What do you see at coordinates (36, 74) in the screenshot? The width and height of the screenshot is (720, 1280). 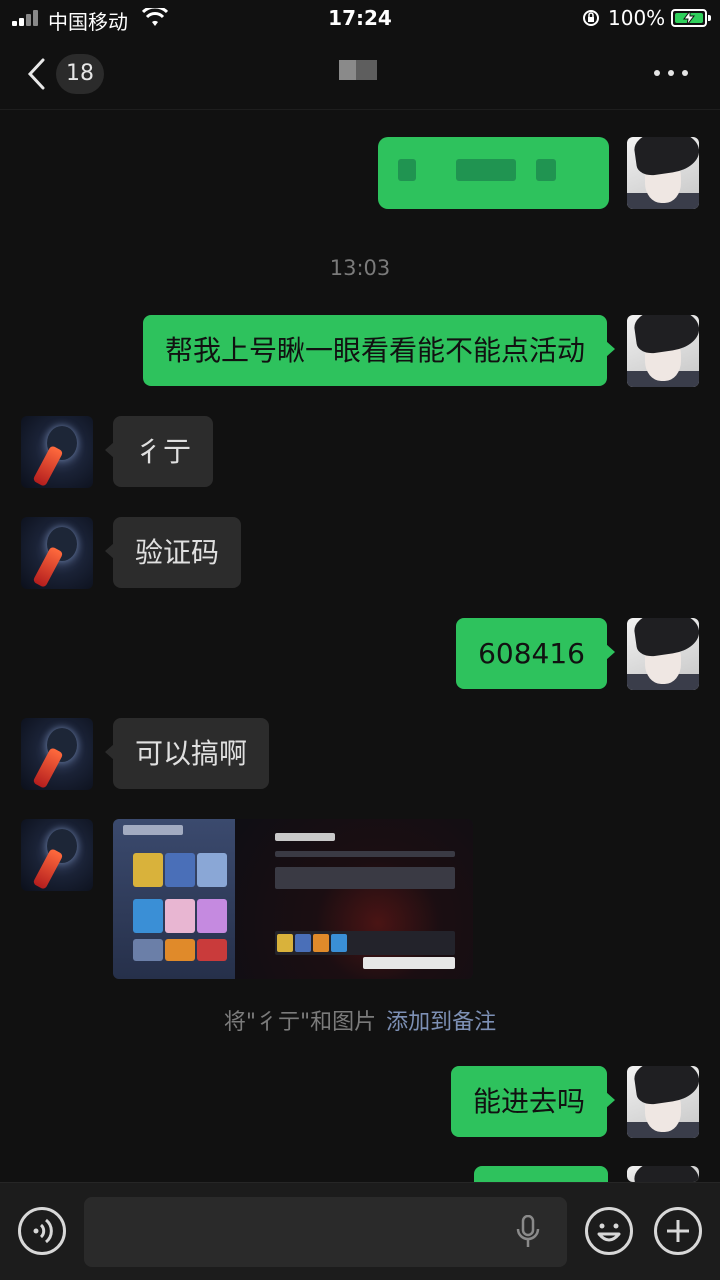 I see `back-chevron-icon` at bounding box center [36, 74].